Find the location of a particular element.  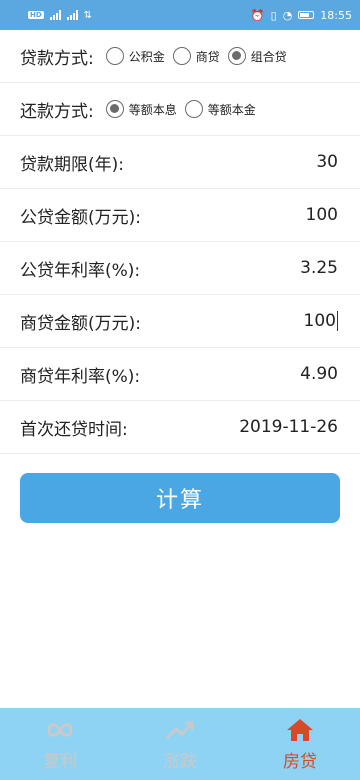

commercial-amount-input: 100 is located at coordinates (320, 321).